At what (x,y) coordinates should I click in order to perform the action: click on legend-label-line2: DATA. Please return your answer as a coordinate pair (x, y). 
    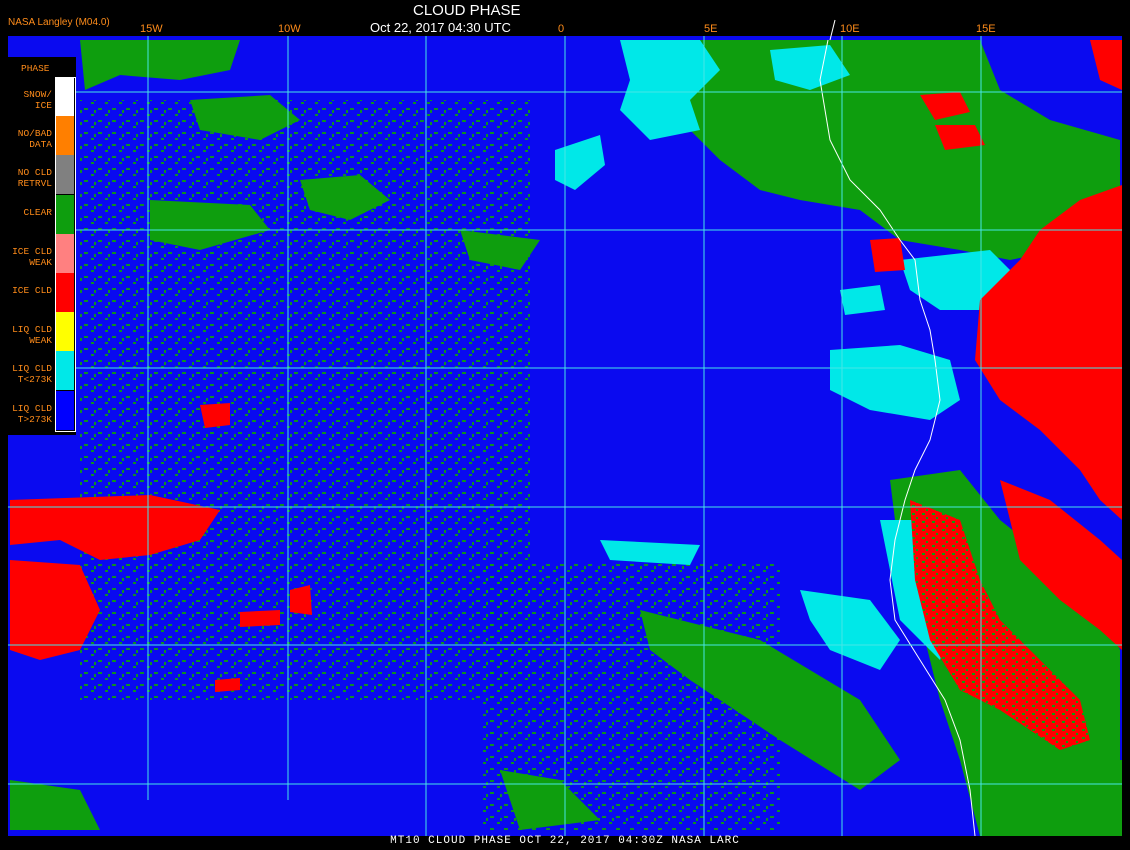
    Looking at the image, I should click on (40, 145).